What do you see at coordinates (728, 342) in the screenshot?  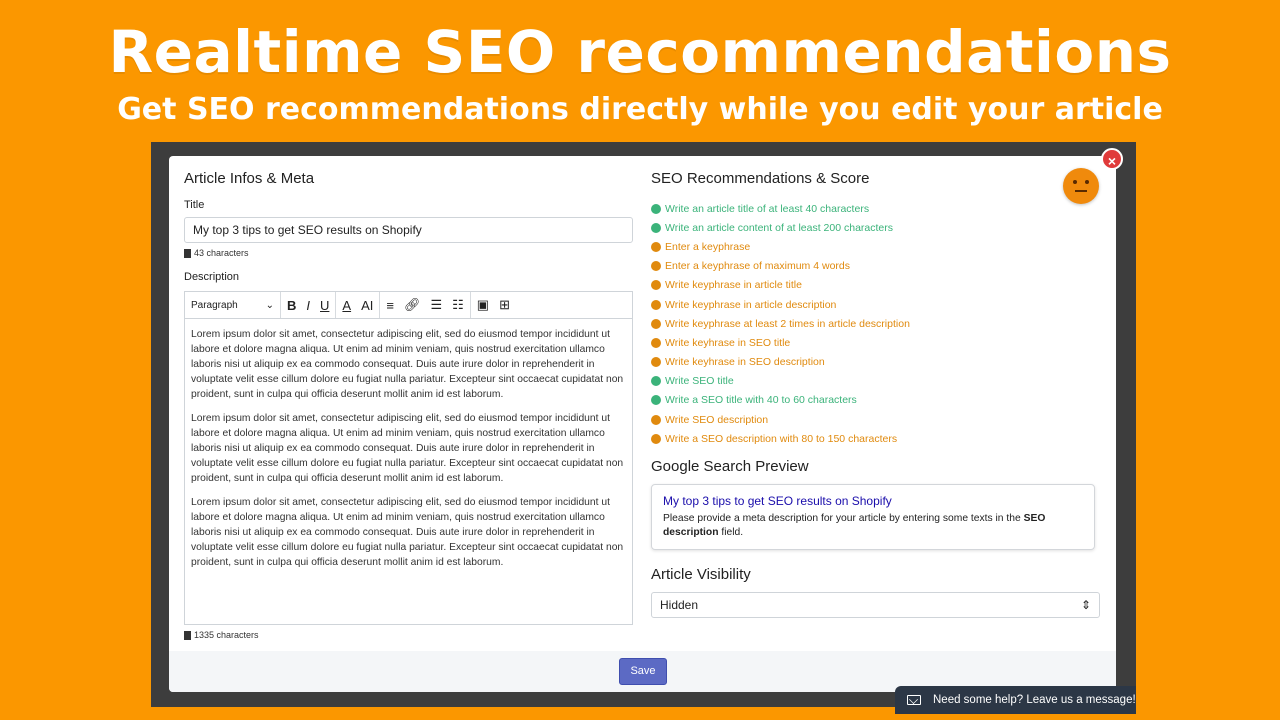 I see `recommendation-text: Write keyhrase in SEO title` at bounding box center [728, 342].